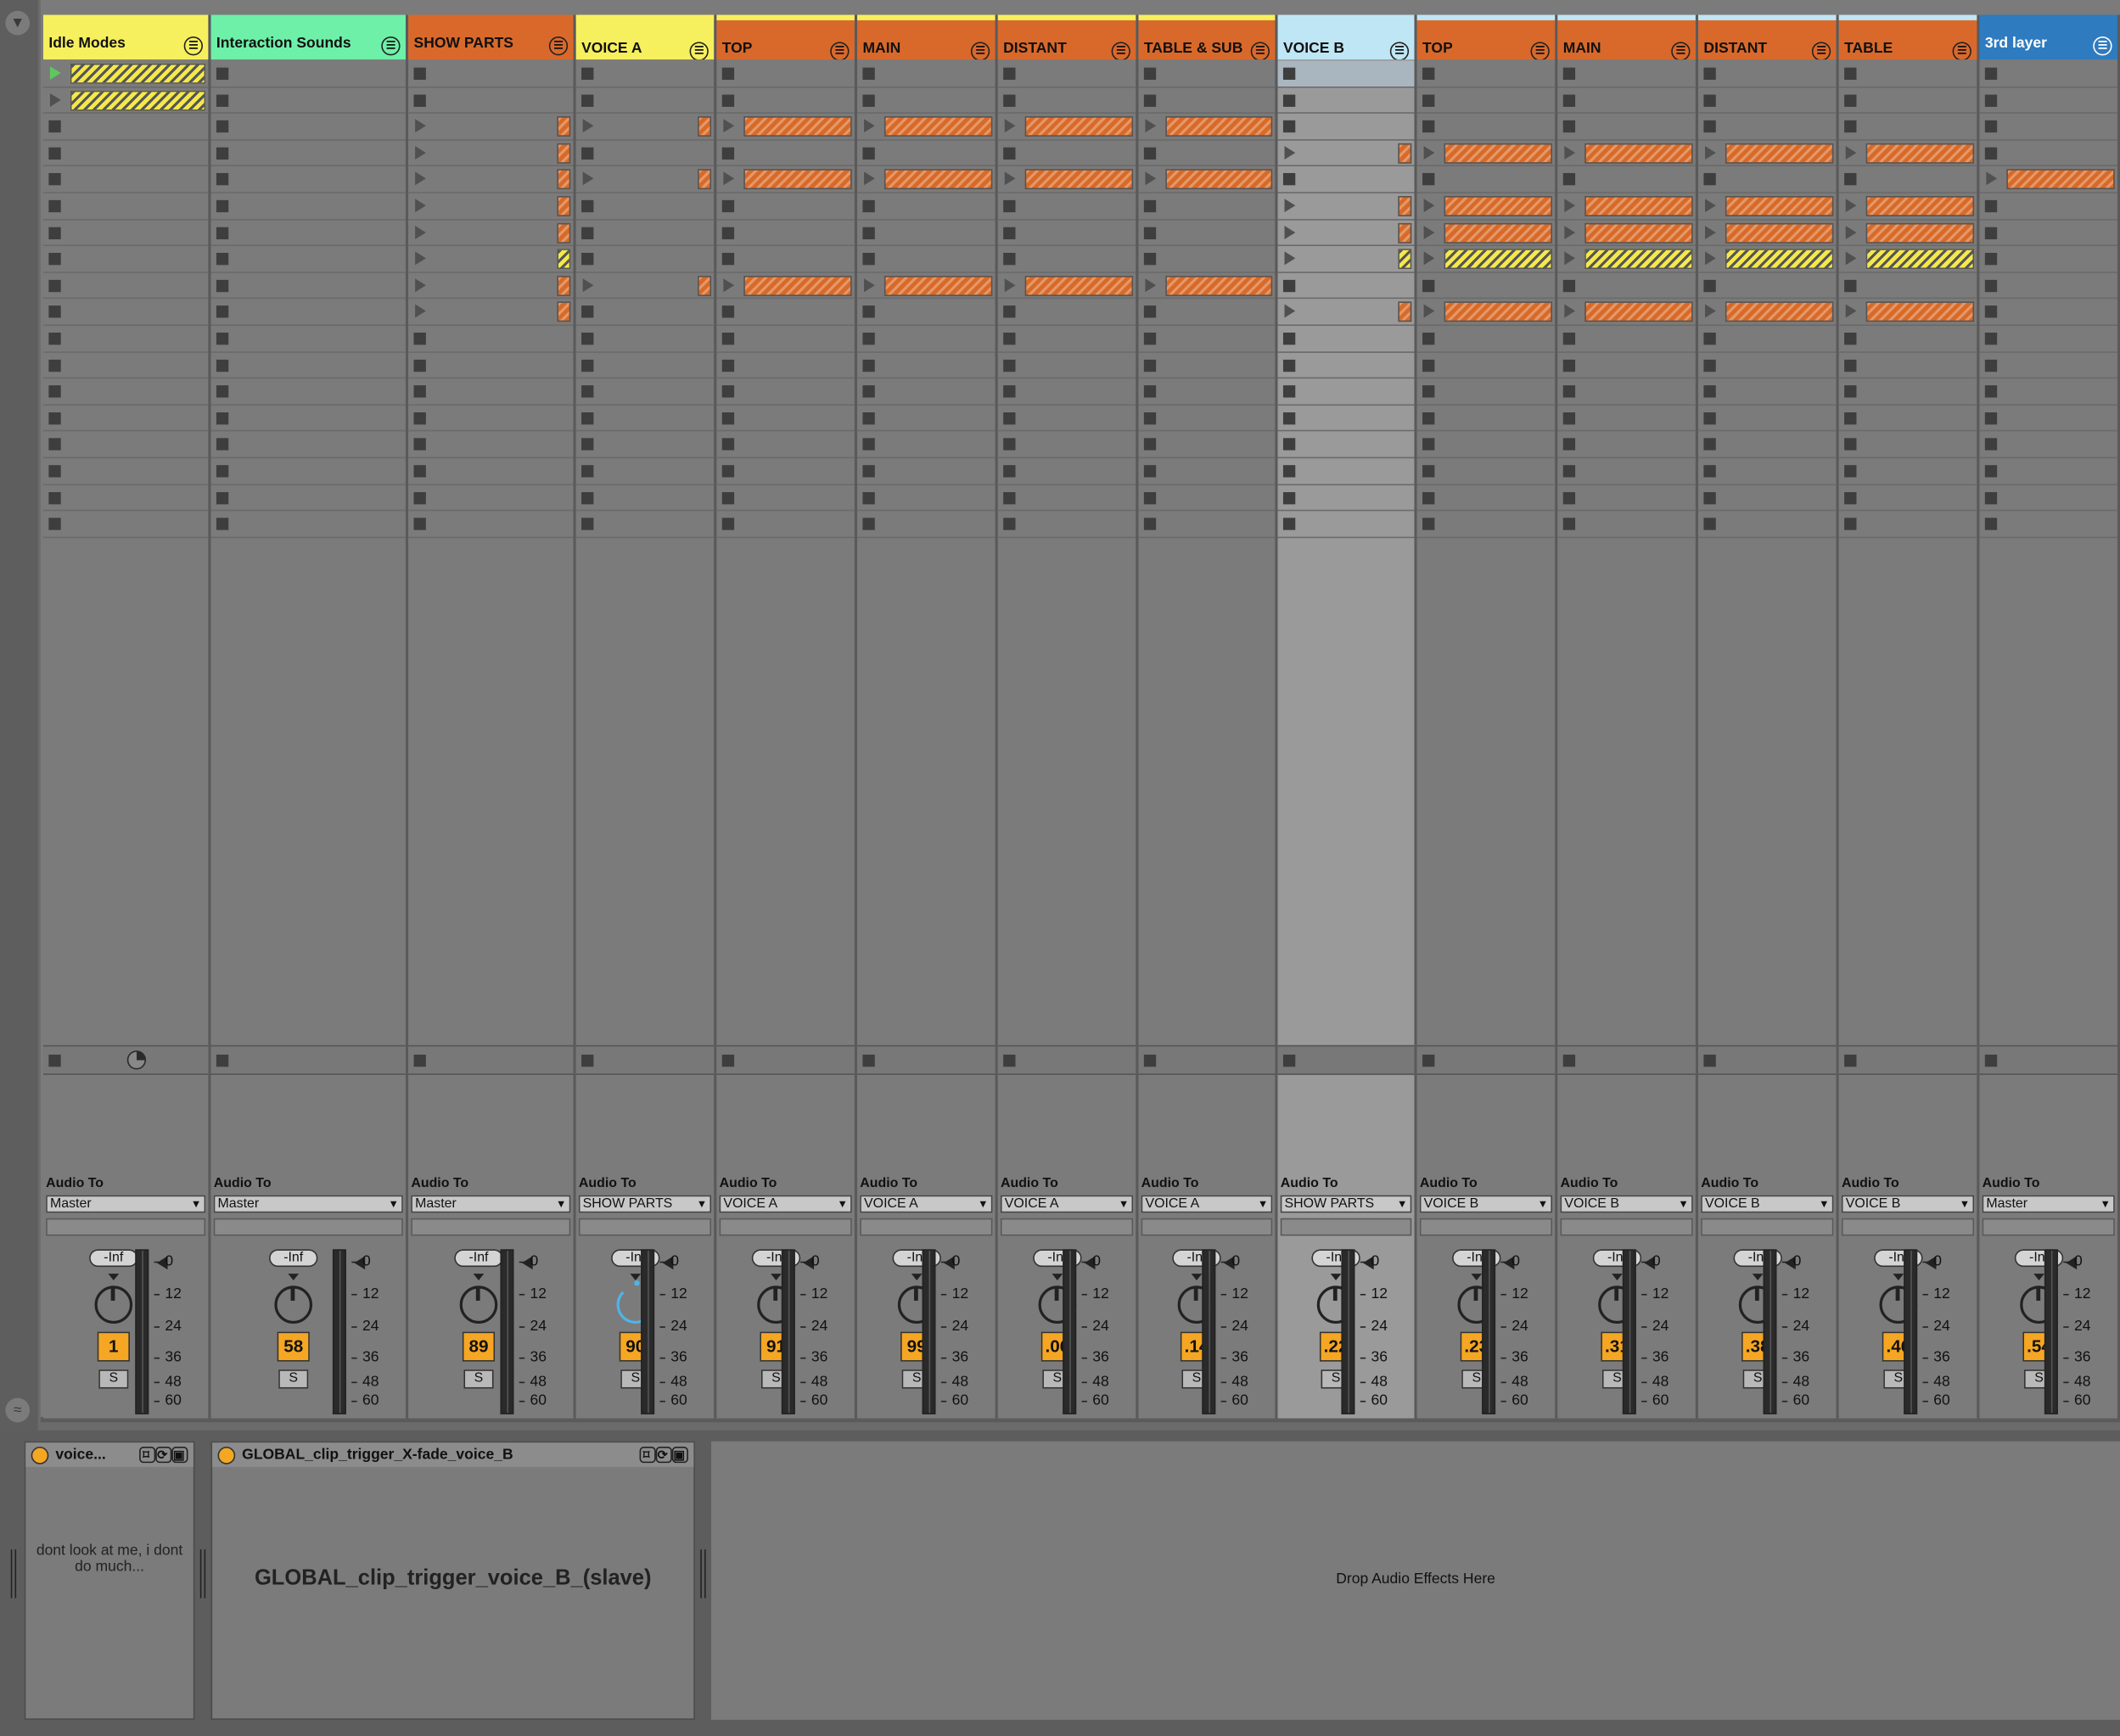 Image resolution: width=2120 pixels, height=1736 pixels. What do you see at coordinates (293, 1305) in the screenshot?
I see `pan-knob` at bounding box center [293, 1305].